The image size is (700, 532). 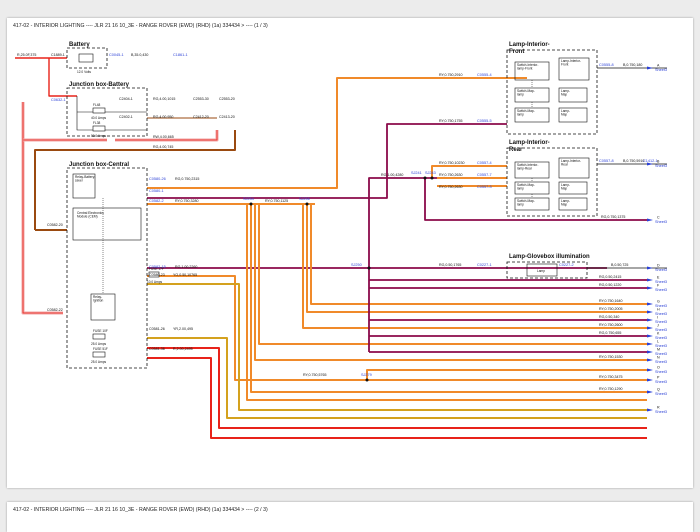 What do you see at coordinates (529, 146) in the screenshot?
I see `lamp-rear-title: Lamp-Interior-Rear` at bounding box center [529, 146].